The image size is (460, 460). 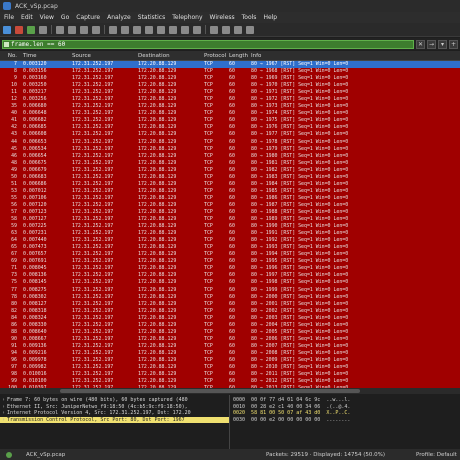 What do you see at coordinates (226, 29) in the screenshot?
I see `zoom-out-icon` at bounding box center [226, 29].